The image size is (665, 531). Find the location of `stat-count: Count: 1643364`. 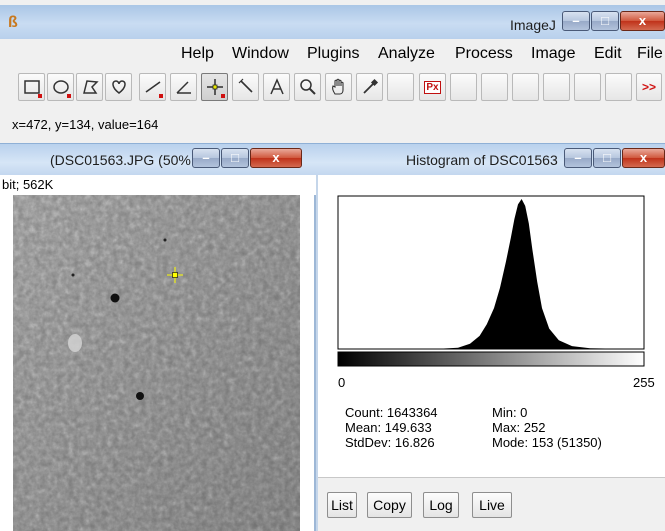

stat-count: Count: 1643364 is located at coordinates (391, 412).